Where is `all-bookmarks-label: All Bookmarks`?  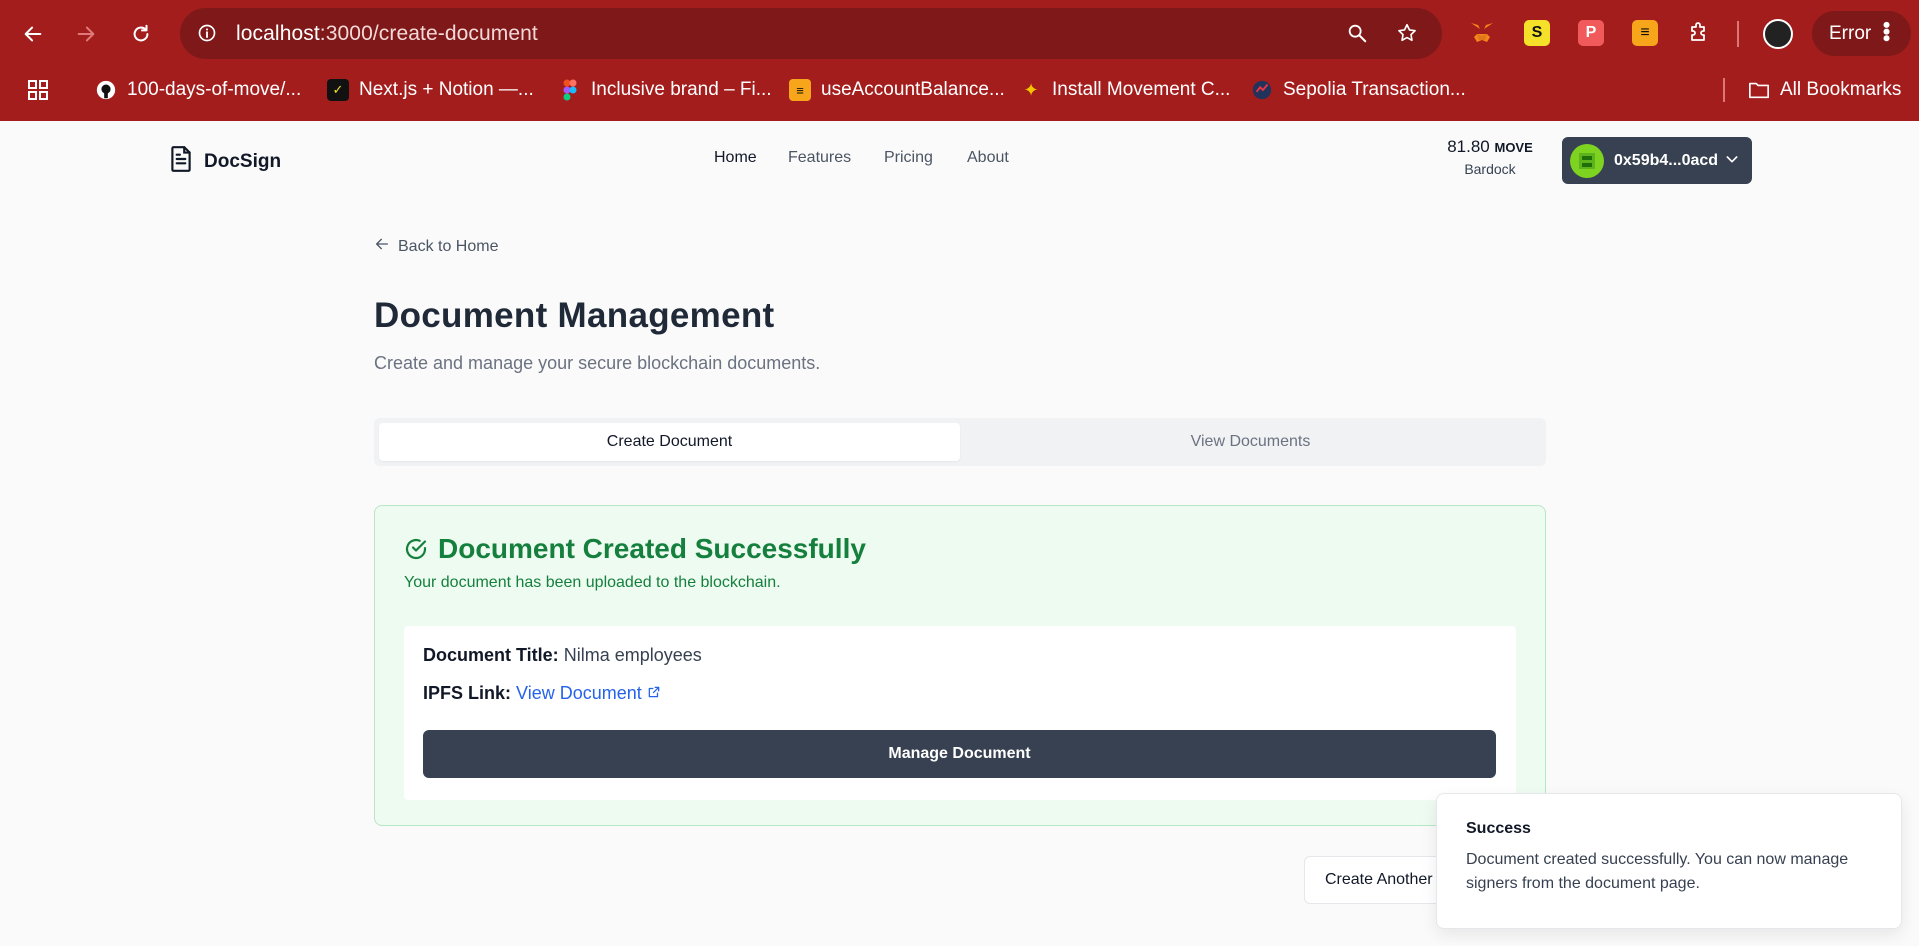 all-bookmarks-label: All Bookmarks is located at coordinates (1841, 89).